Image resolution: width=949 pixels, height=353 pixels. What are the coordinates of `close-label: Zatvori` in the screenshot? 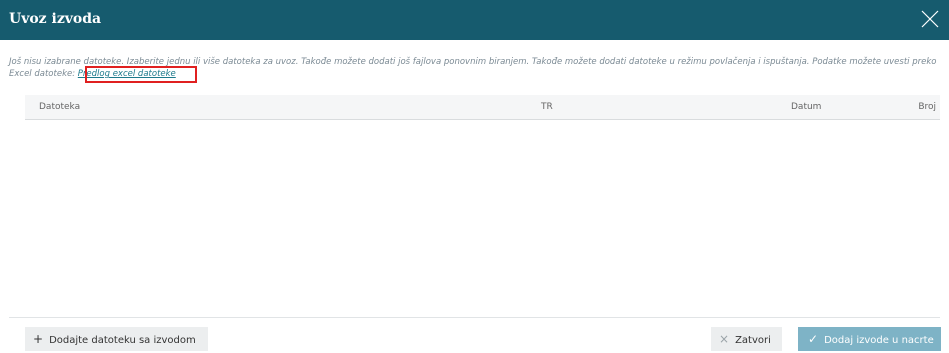 It's located at (753, 340).